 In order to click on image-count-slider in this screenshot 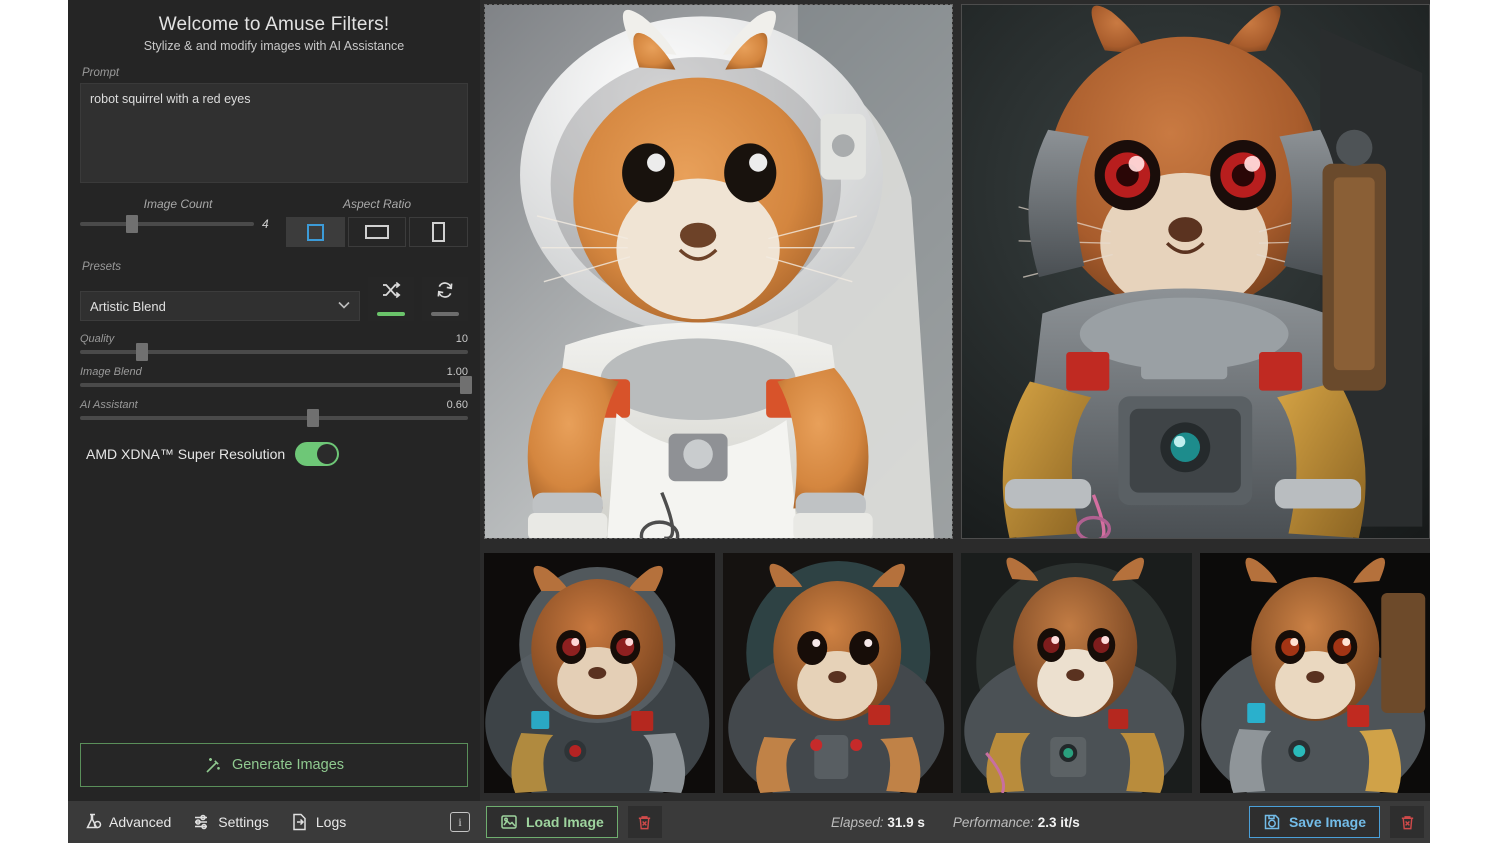, I will do `click(167, 224)`.